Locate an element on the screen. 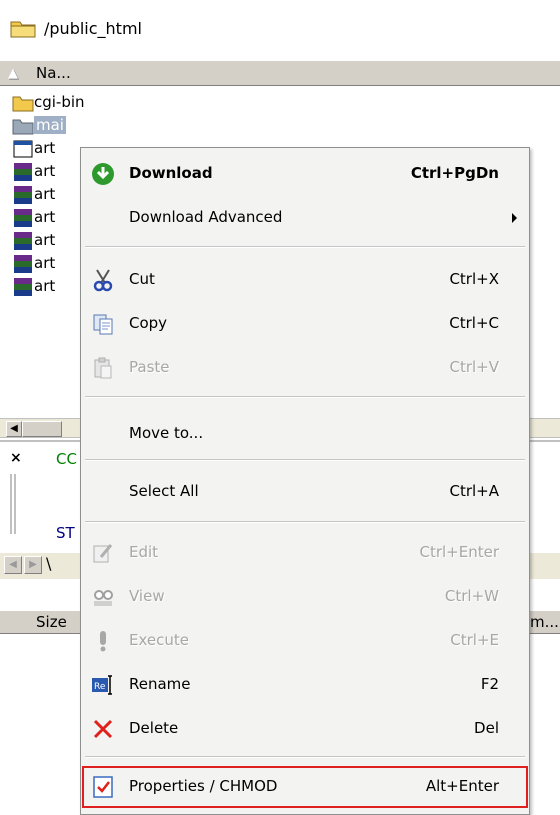 The height and width of the screenshot is (815, 560). menu-item-shortcut: Ctrl+A is located at coordinates (474, 491).